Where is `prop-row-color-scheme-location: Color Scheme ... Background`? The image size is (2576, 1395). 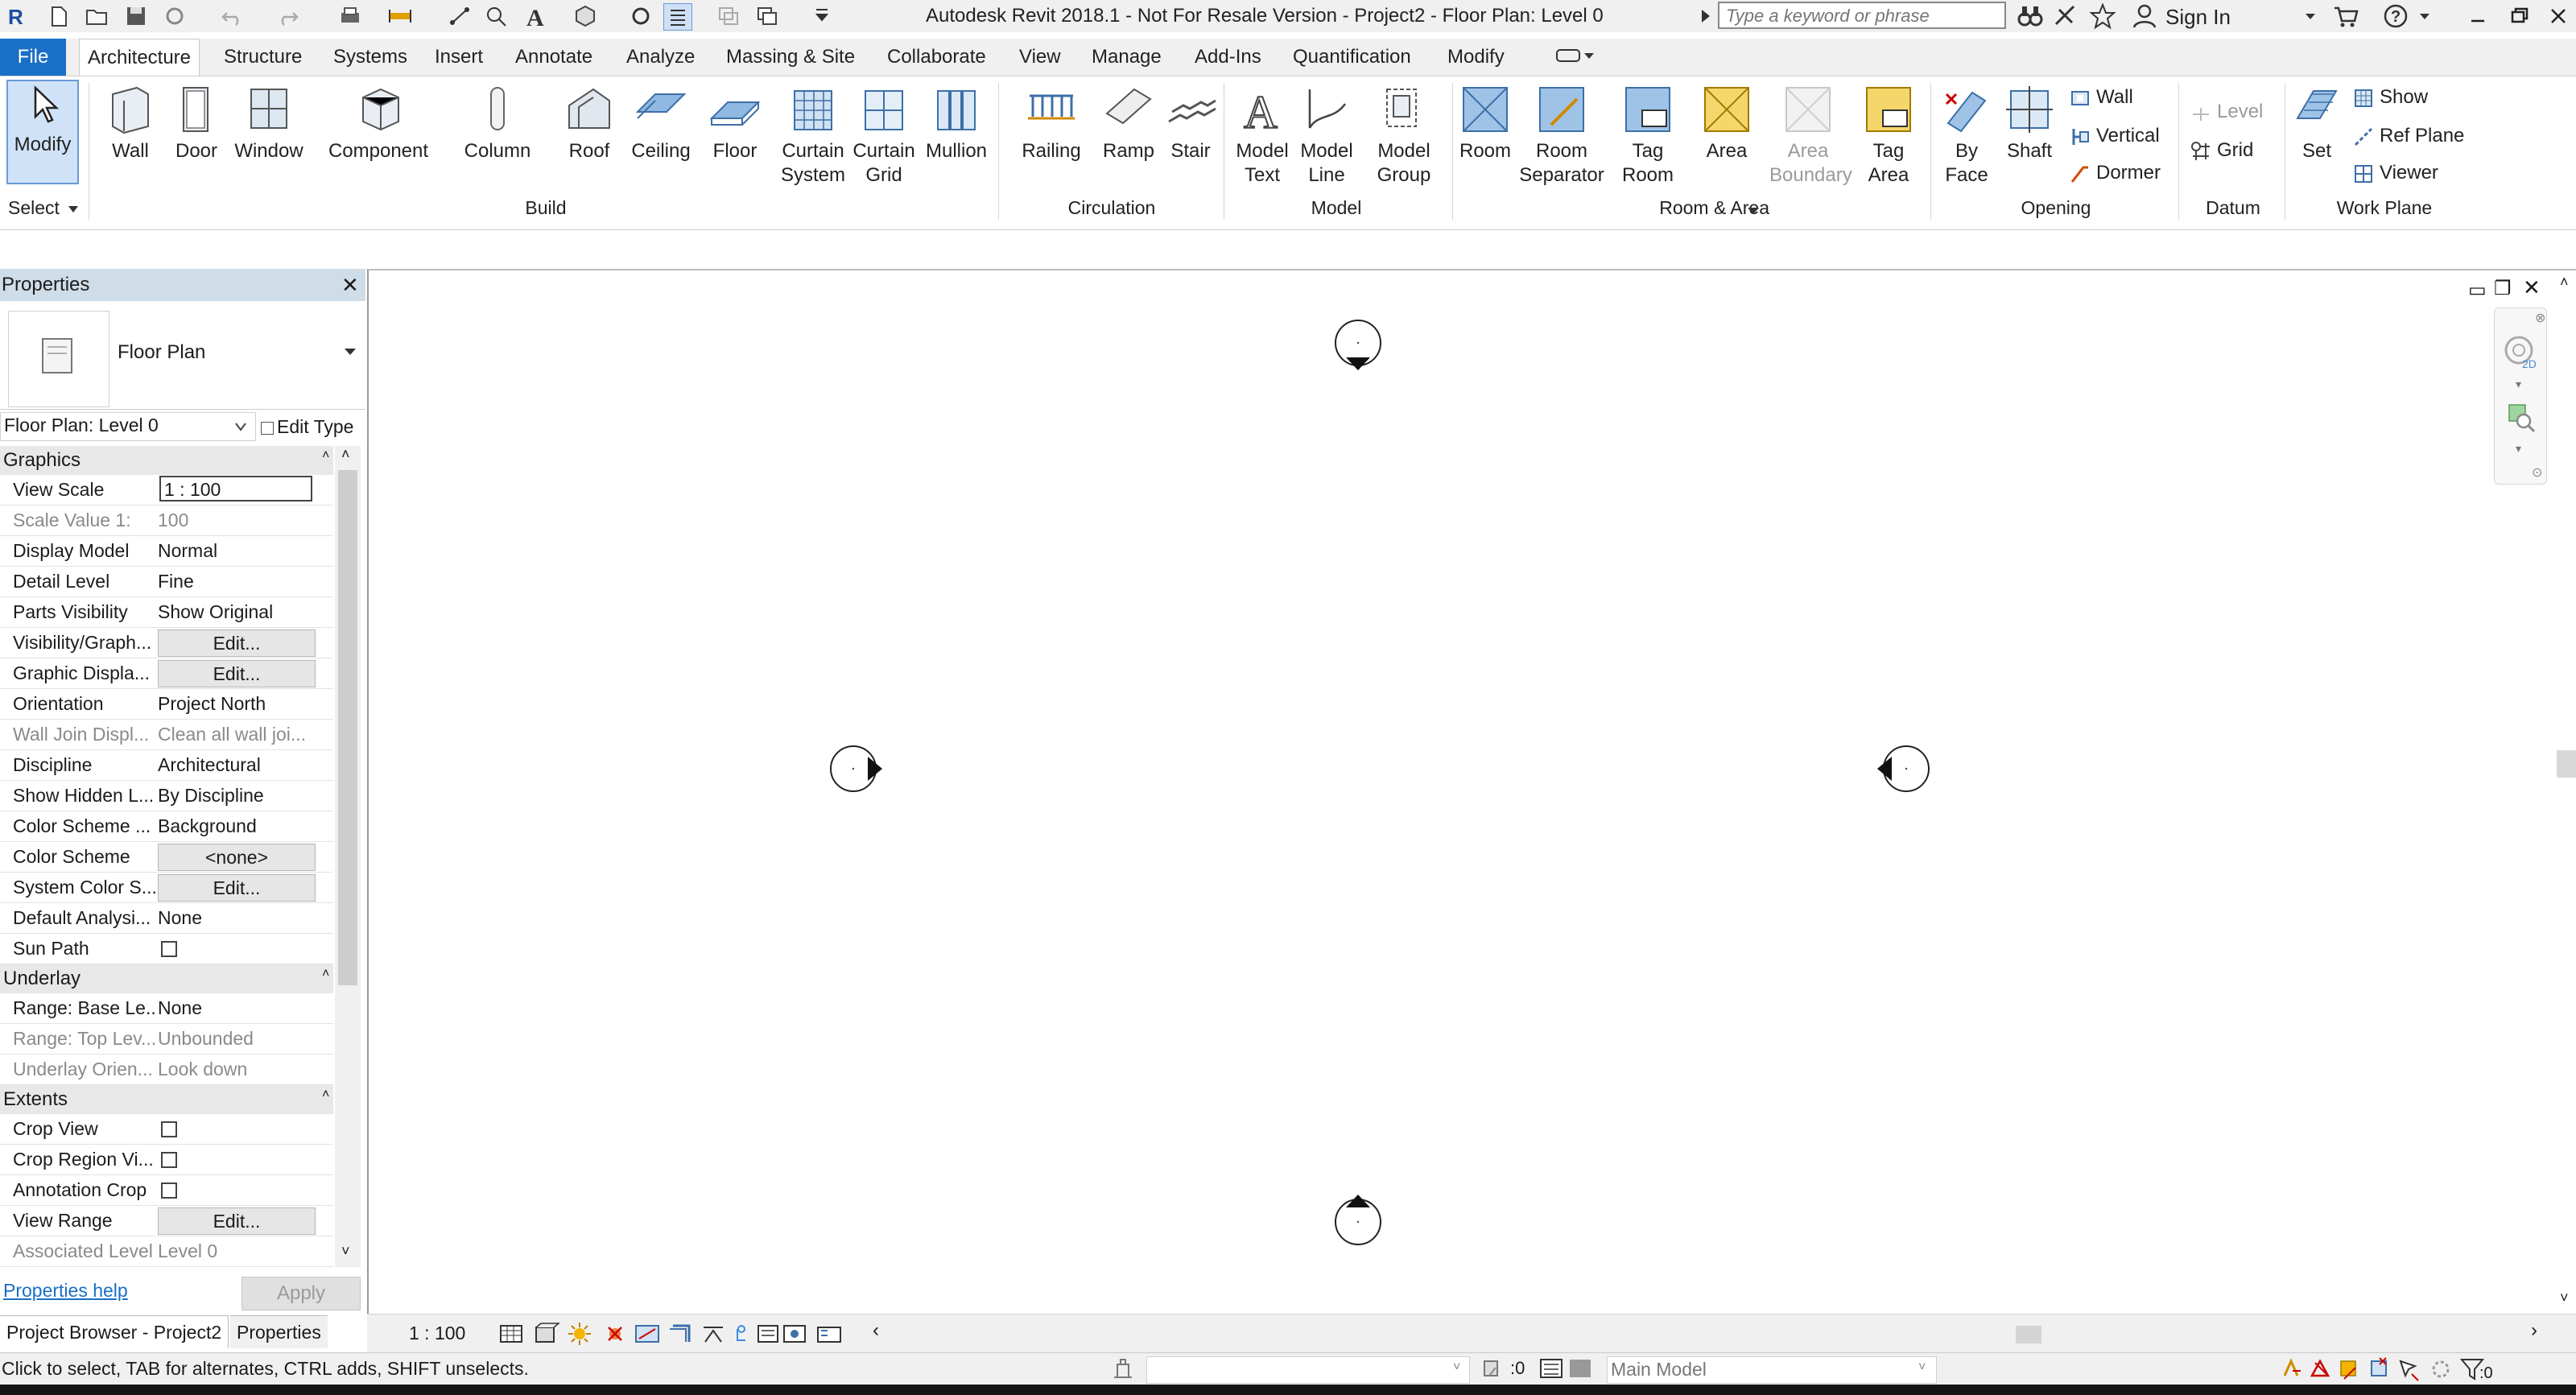
prop-row-color-scheme-location: Color Scheme ... Background is located at coordinates (166, 826).